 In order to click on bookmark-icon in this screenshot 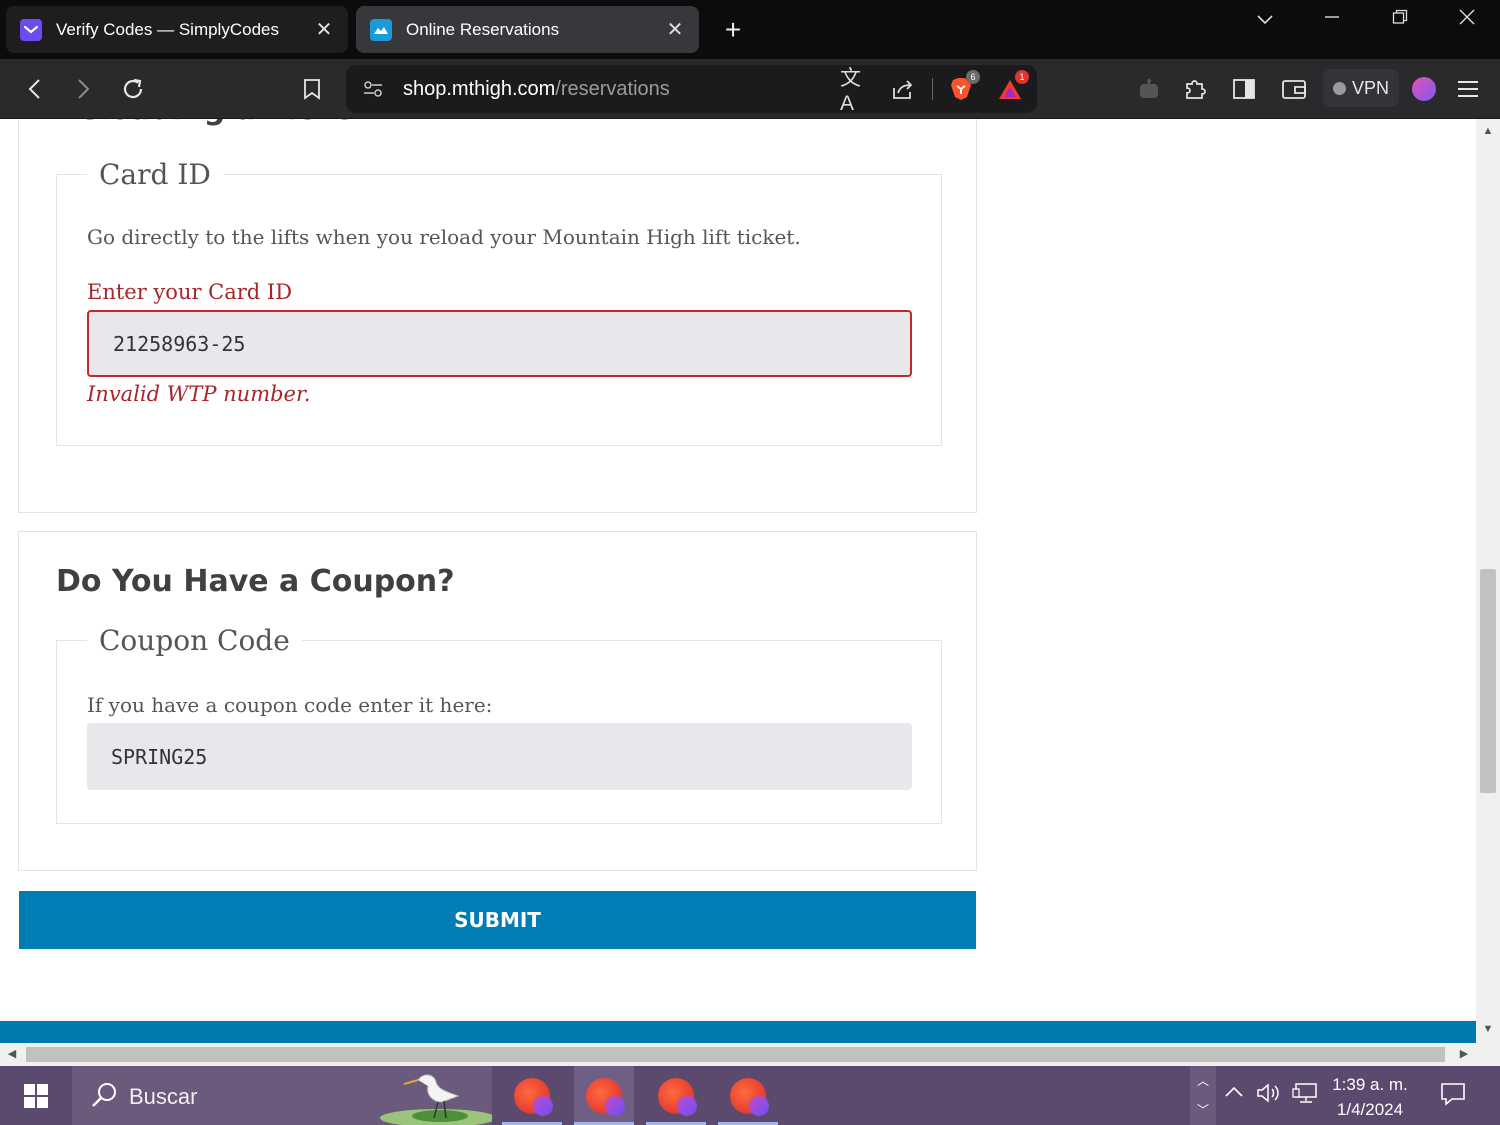, I will do `click(312, 89)`.